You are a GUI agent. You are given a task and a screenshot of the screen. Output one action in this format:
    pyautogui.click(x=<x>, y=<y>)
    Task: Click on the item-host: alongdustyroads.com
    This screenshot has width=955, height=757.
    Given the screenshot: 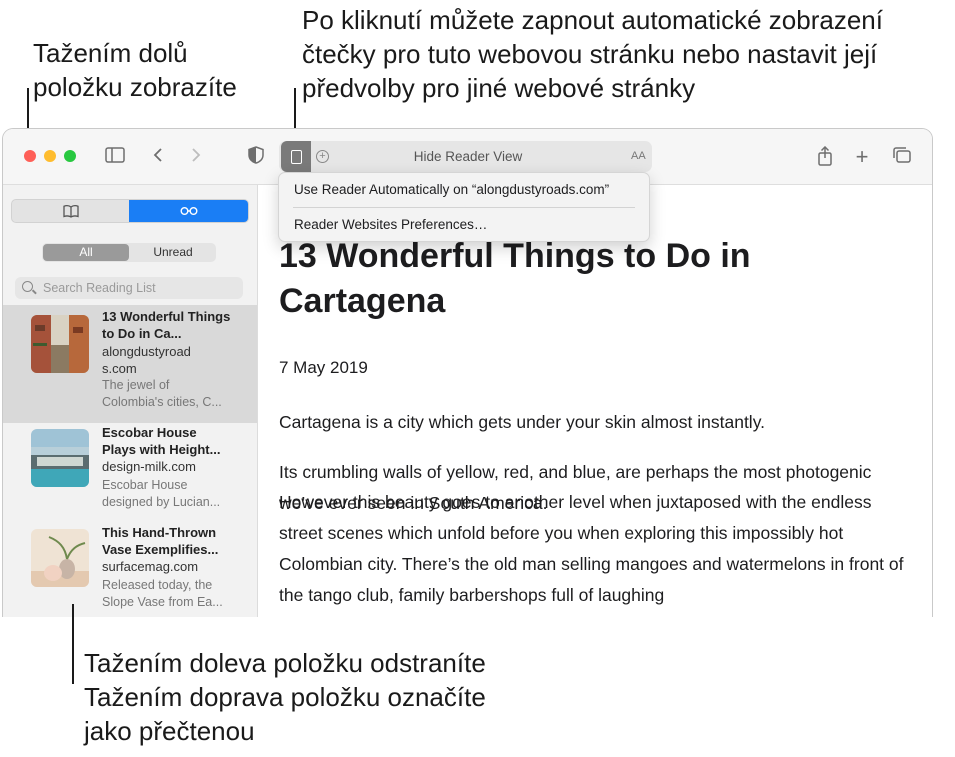 What is the action you would take?
    pyautogui.click(x=146, y=360)
    